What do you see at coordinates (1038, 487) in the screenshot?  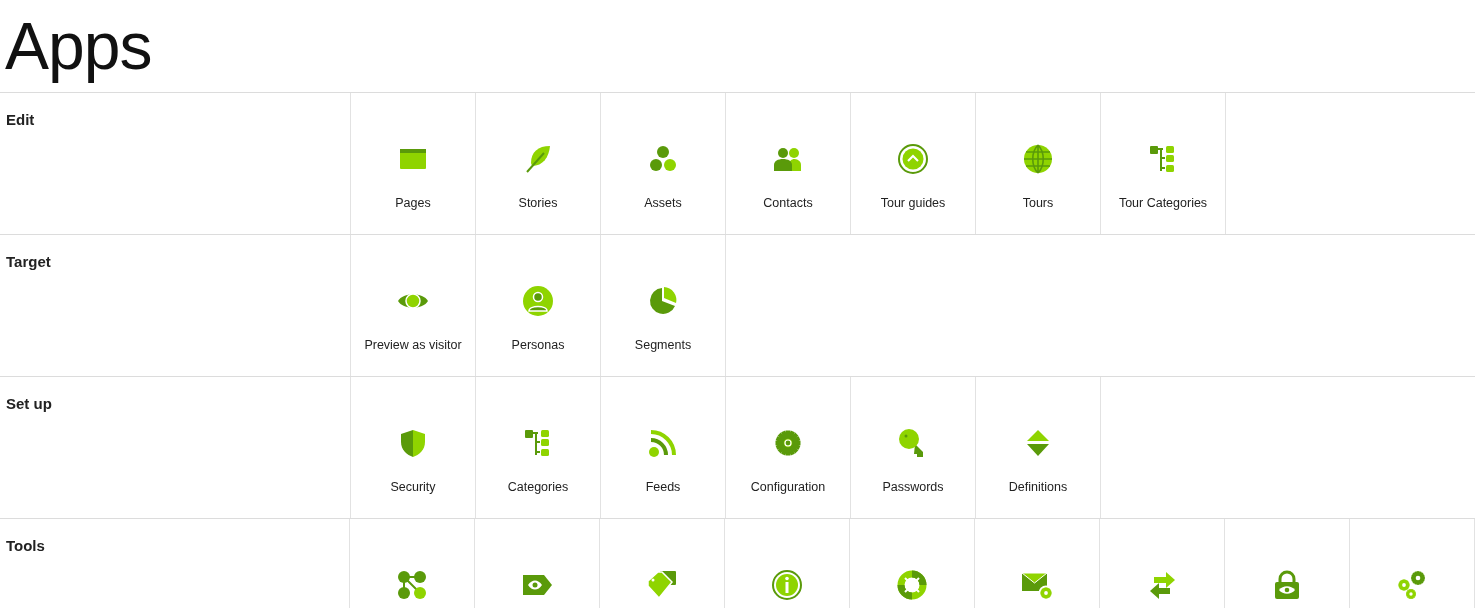 I see `app-label: Definitions` at bounding box center [1038, 487].